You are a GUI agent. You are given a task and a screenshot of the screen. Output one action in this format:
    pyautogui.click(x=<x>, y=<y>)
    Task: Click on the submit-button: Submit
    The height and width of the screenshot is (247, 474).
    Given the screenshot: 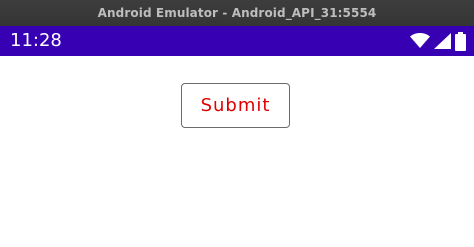 What is the action you would take?
    pyautogui.click(x=235, y=105)
    